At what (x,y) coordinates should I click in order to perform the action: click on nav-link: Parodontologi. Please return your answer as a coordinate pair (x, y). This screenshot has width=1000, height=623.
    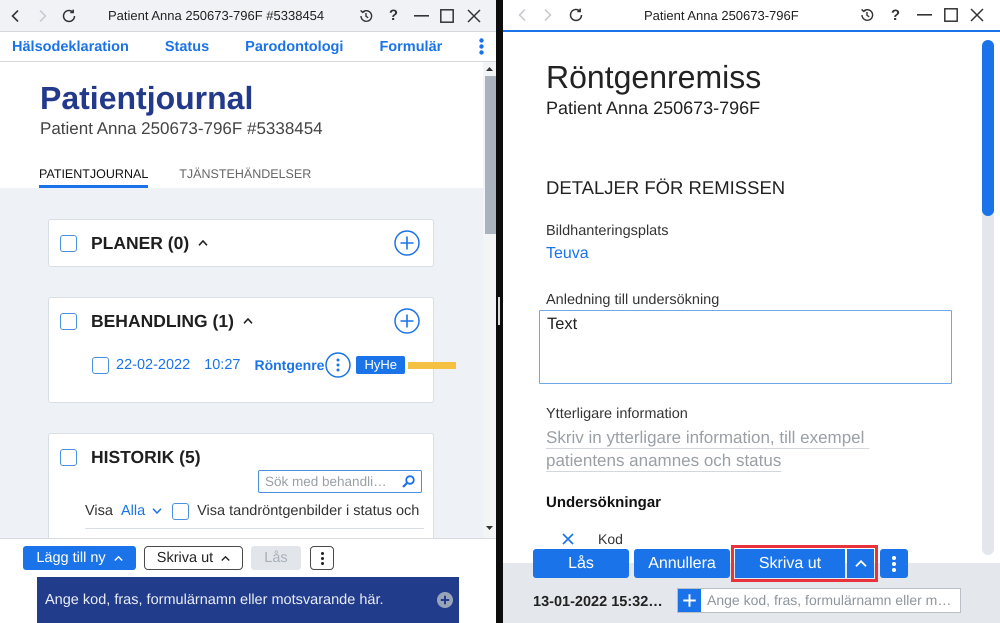
    Looking at the image, I should click on (294, 46).